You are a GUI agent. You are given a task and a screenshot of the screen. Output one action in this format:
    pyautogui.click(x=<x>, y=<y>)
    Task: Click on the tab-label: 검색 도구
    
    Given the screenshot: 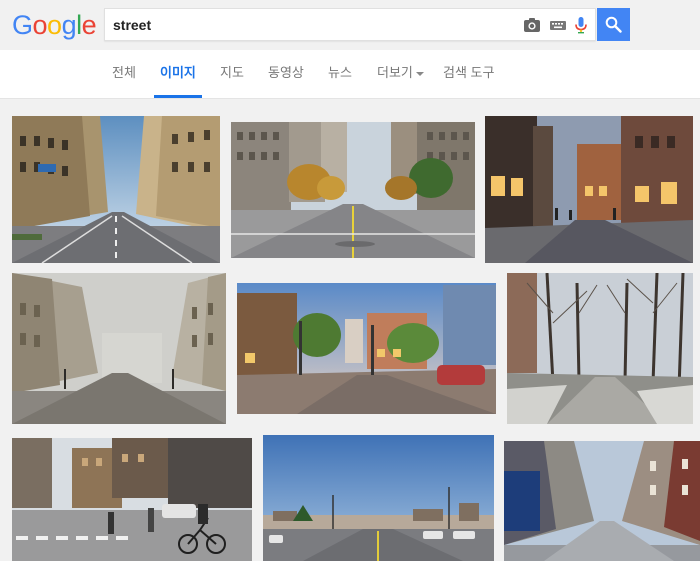 What is the action you would take?
    pyautogui.click(x=469, y=72)
    